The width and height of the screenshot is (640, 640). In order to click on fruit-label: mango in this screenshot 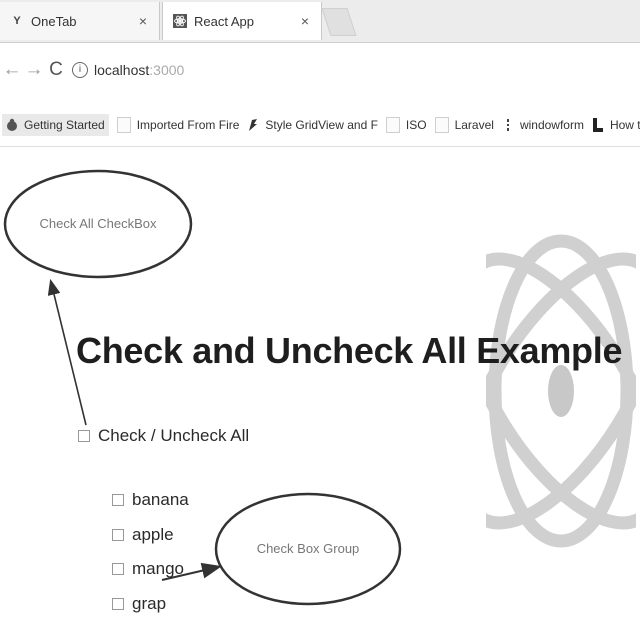, I will do `click(158, 569)`.